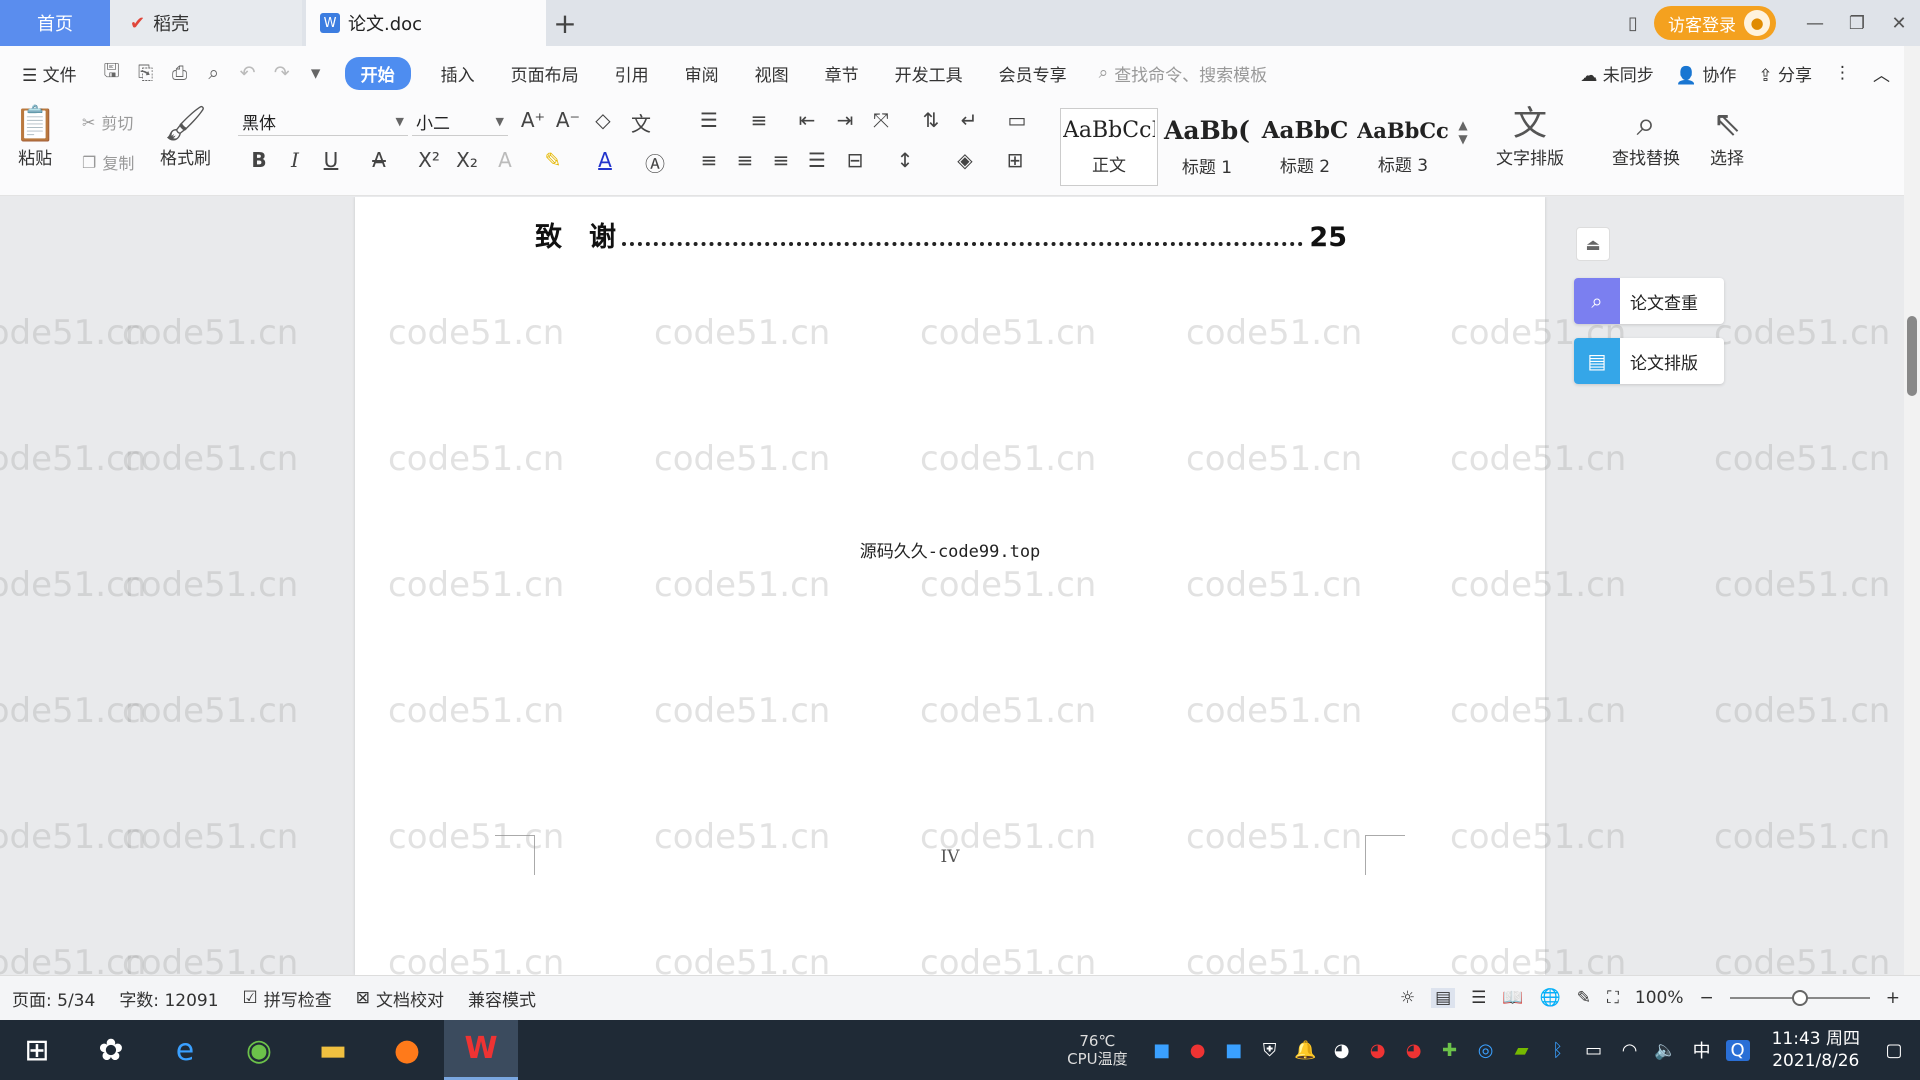  I want to click on zoom-slider, so click(1799, 998).